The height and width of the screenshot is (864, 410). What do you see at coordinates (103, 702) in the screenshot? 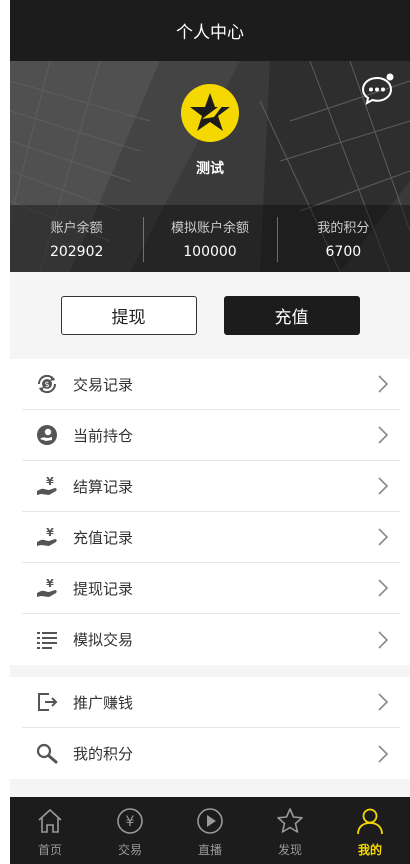
I see `menu-item-label: 推广赚钱` at bounding box center [103, 702].